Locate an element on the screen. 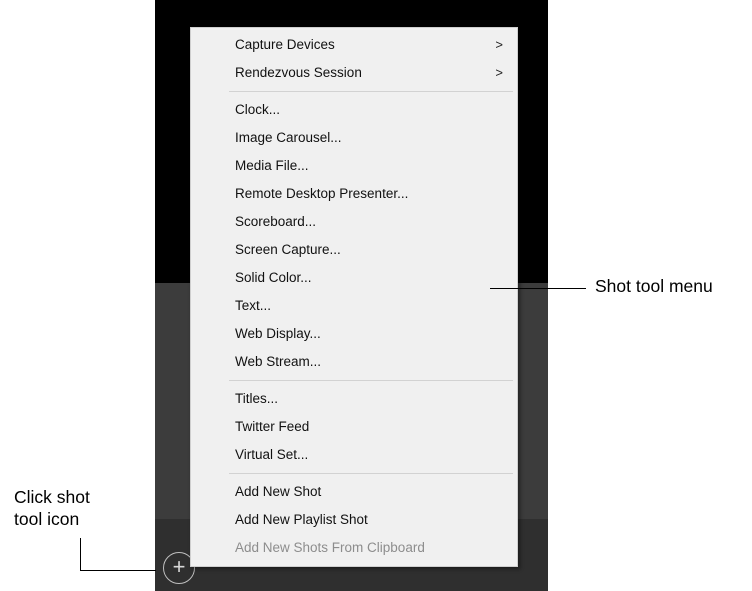 Image resolution: width=752 pixels, height=591 pixels. menu-item-label: Capture Devices is located at coordinates (285, 44).